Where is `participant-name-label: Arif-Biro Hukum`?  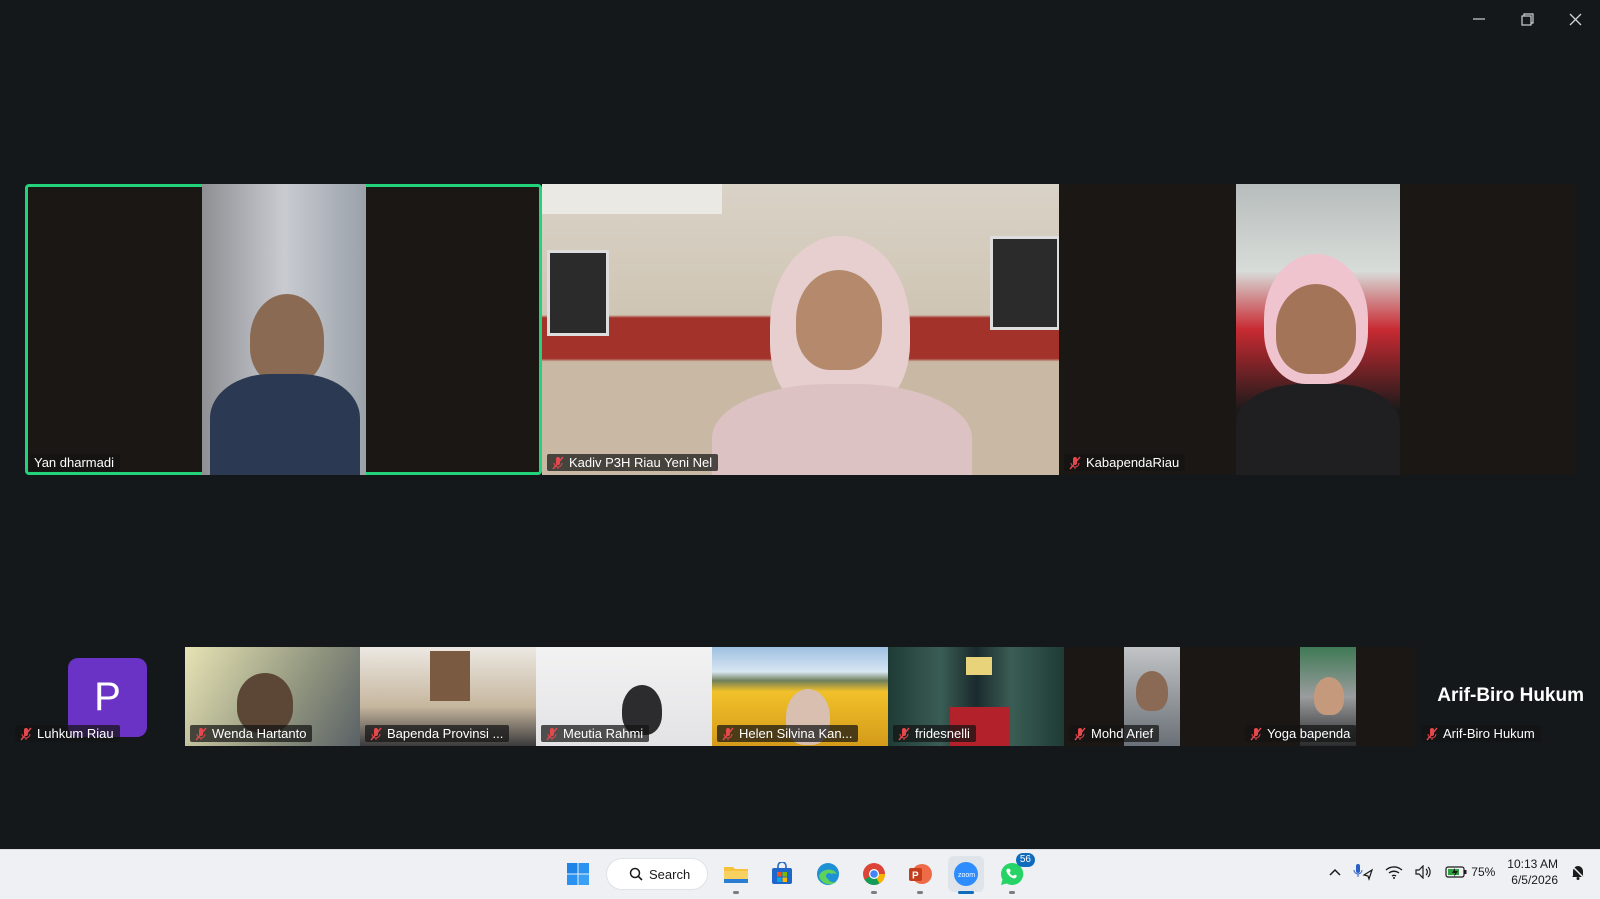
participant-name-label: Arif-Biro Hukum is located at coordinates (1481, 733).